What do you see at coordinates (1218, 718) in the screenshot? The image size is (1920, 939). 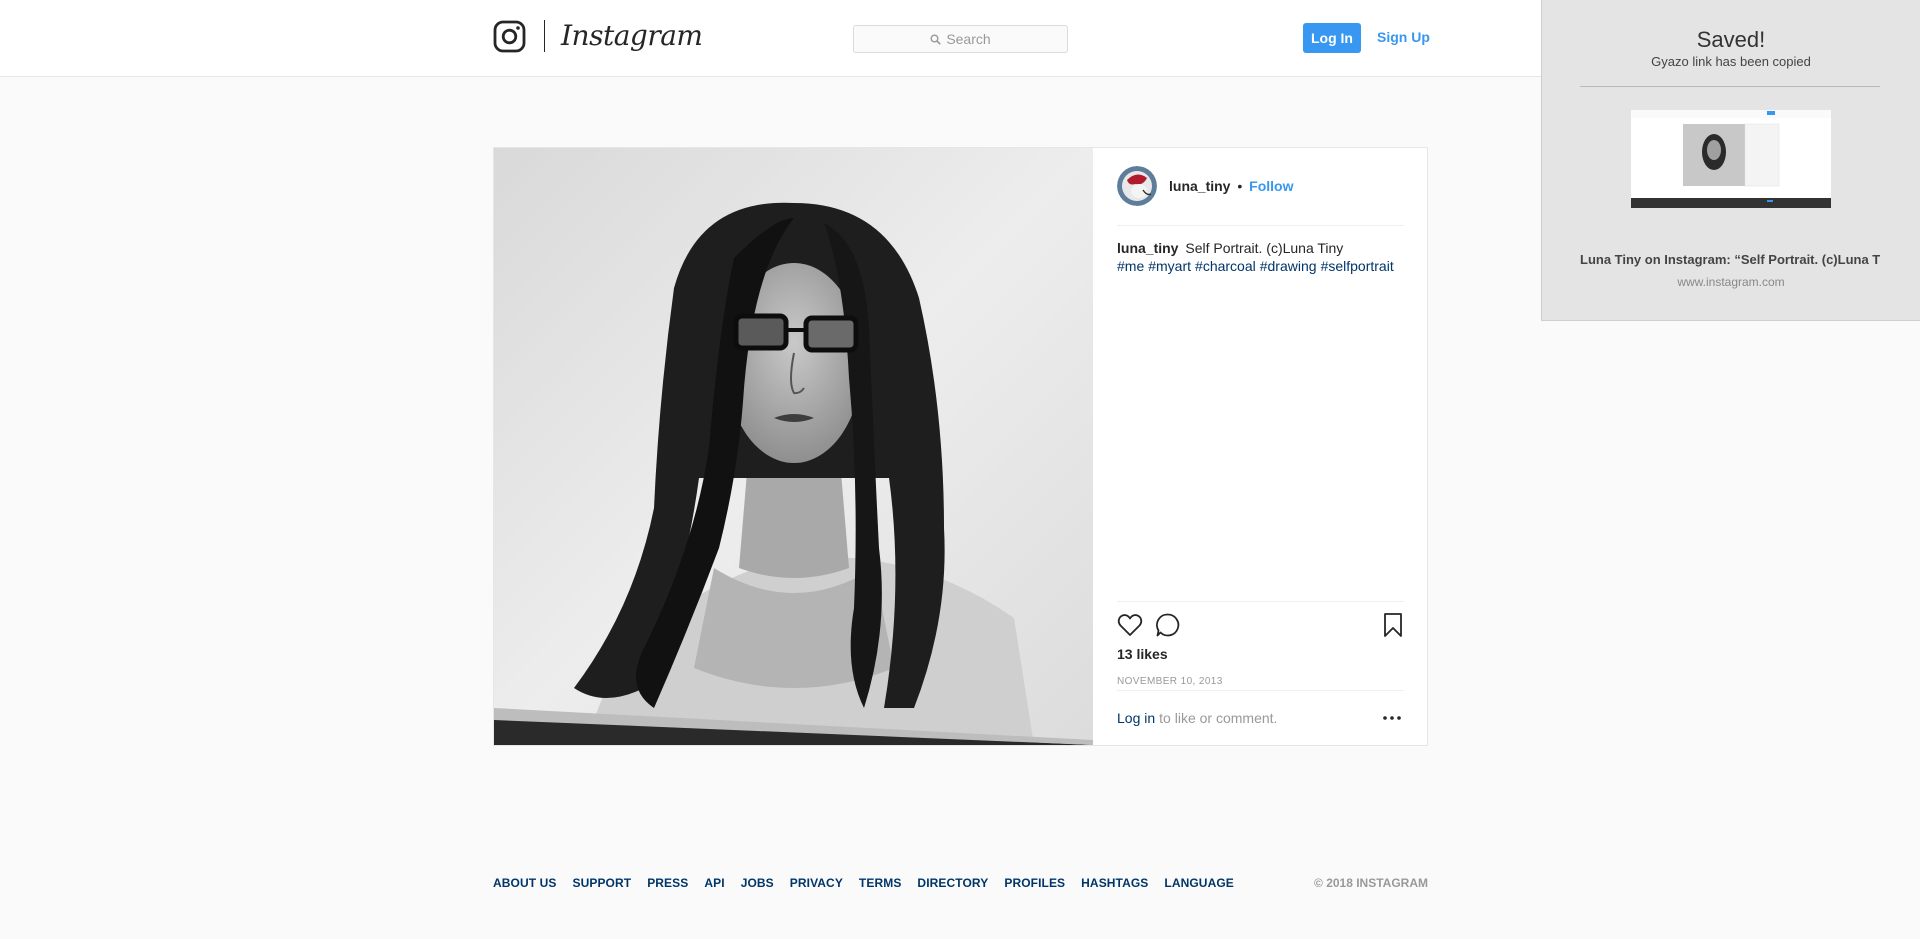 I see `comment-hint-text: to like or comment.` at bounding box center [1218, 718].